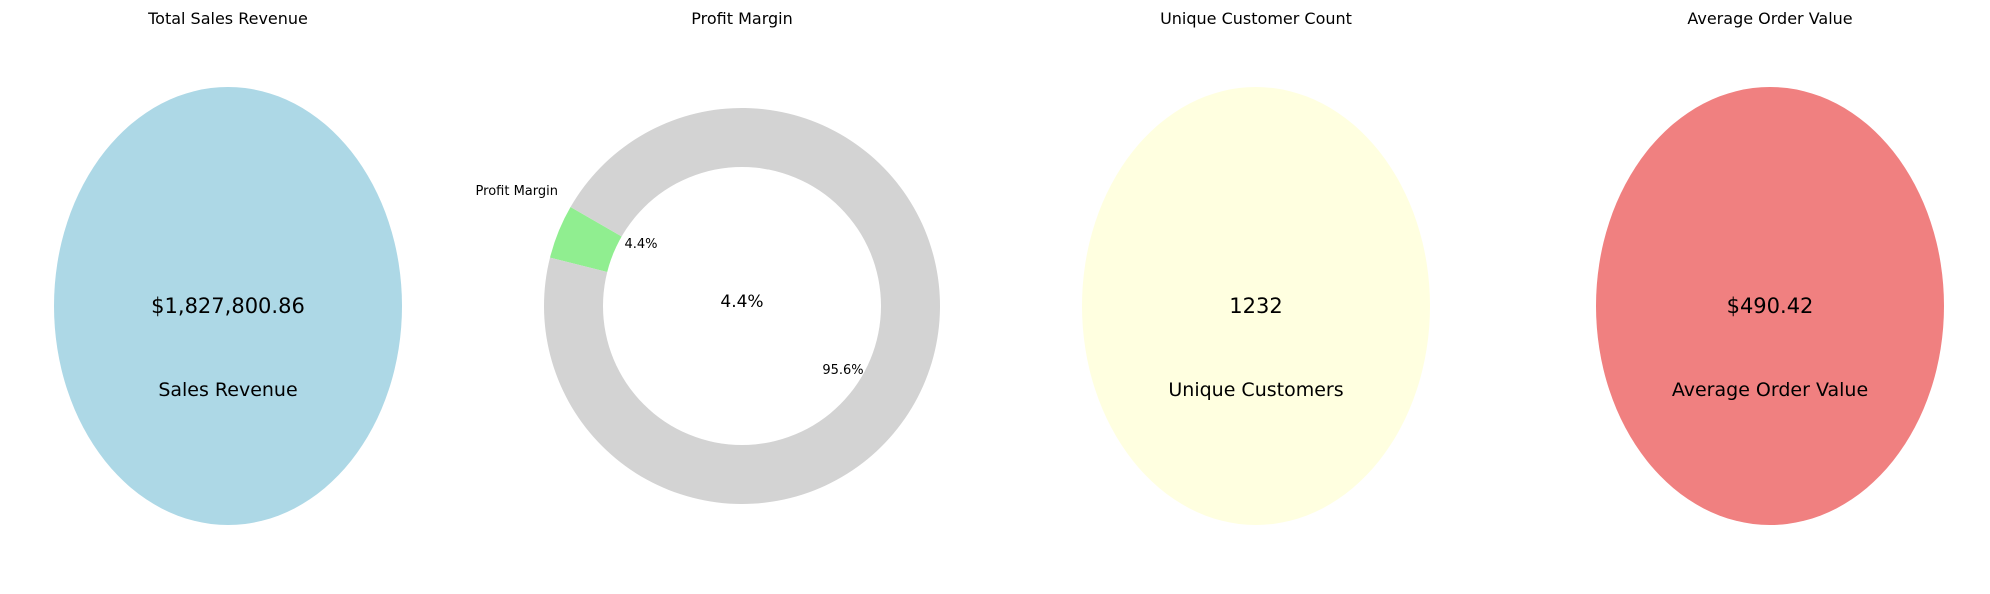 The height and width of the screenshot is (594, 1990). Describe the element at coordinates (517, 191) in the screenshot. I see `slice-label: Profit Margin` at that location.